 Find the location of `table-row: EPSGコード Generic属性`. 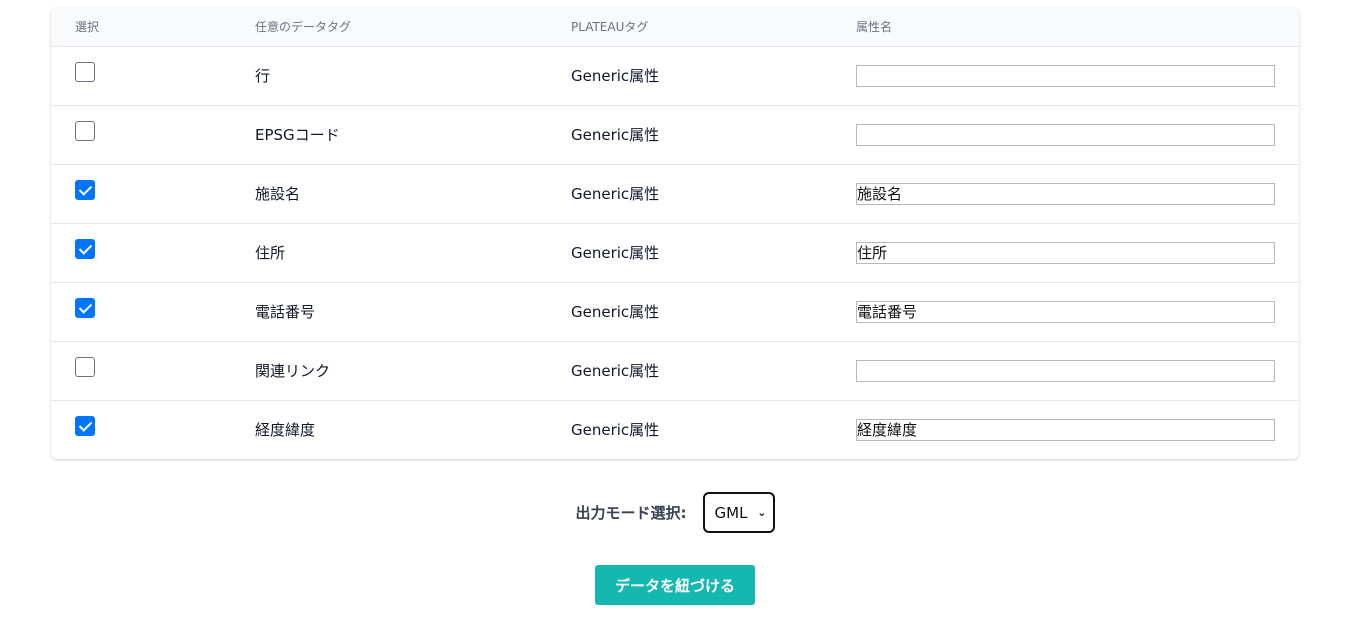

table-row: EPSGコード Generic属性 is located at coordinates (675, 134).